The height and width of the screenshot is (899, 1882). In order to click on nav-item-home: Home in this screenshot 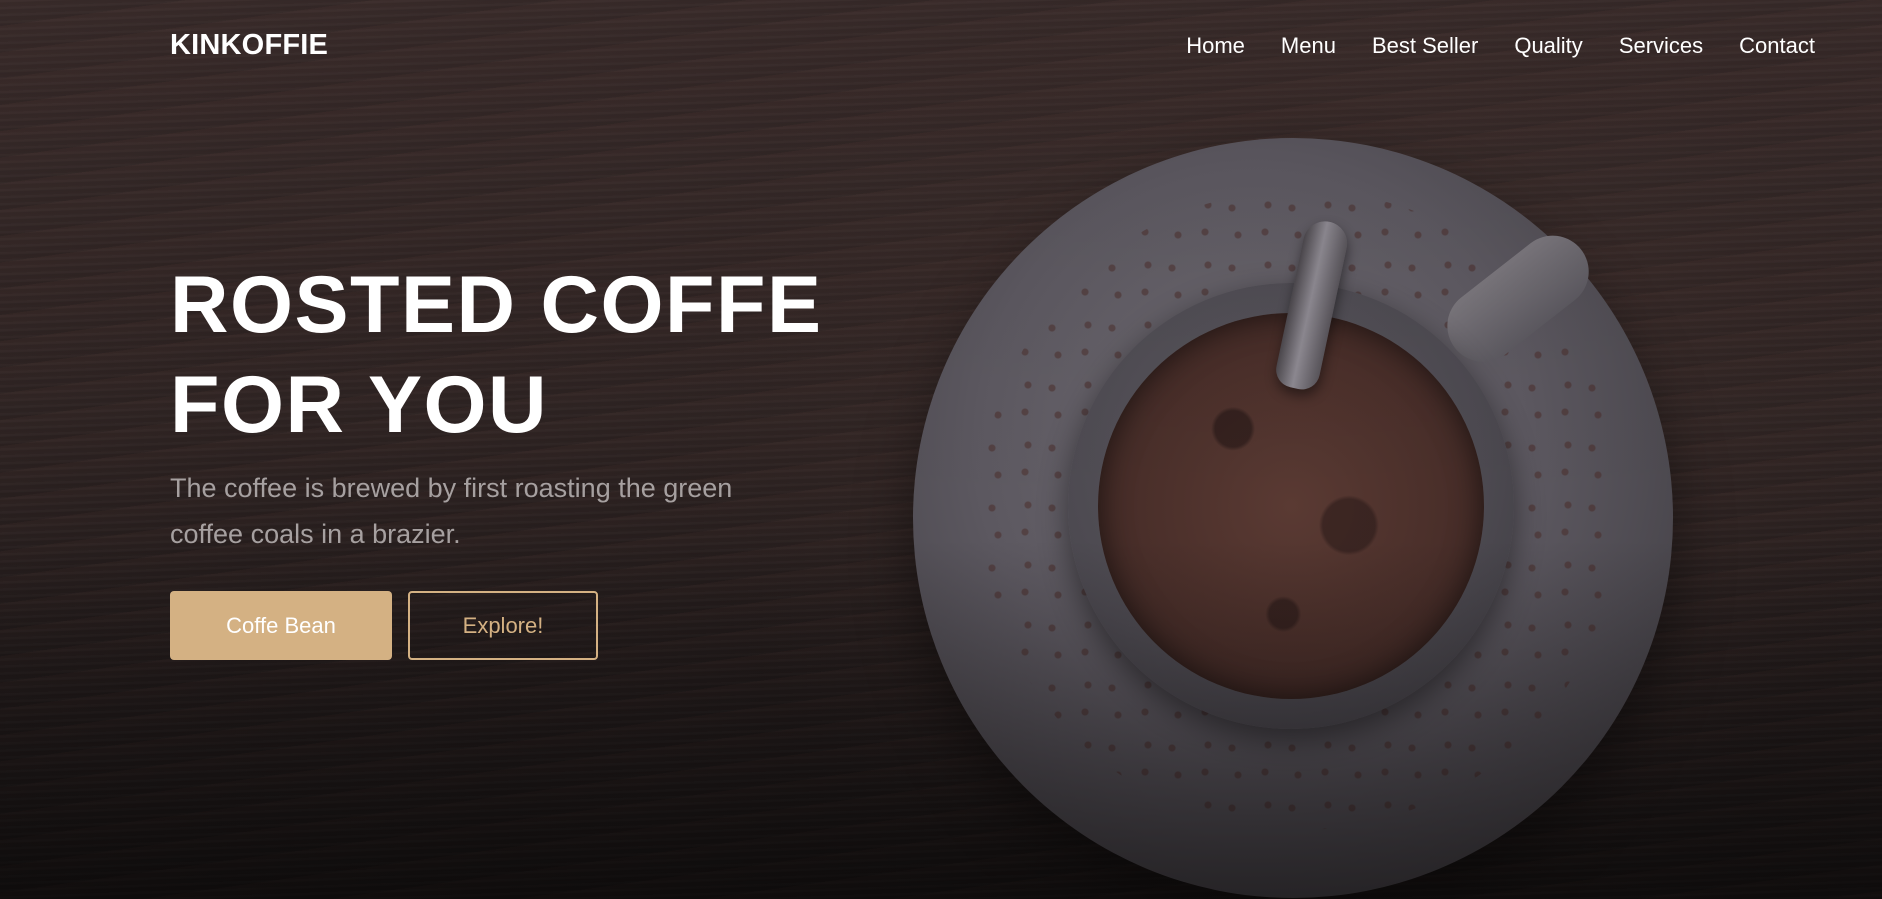, I will do `click(1215, 46)`.